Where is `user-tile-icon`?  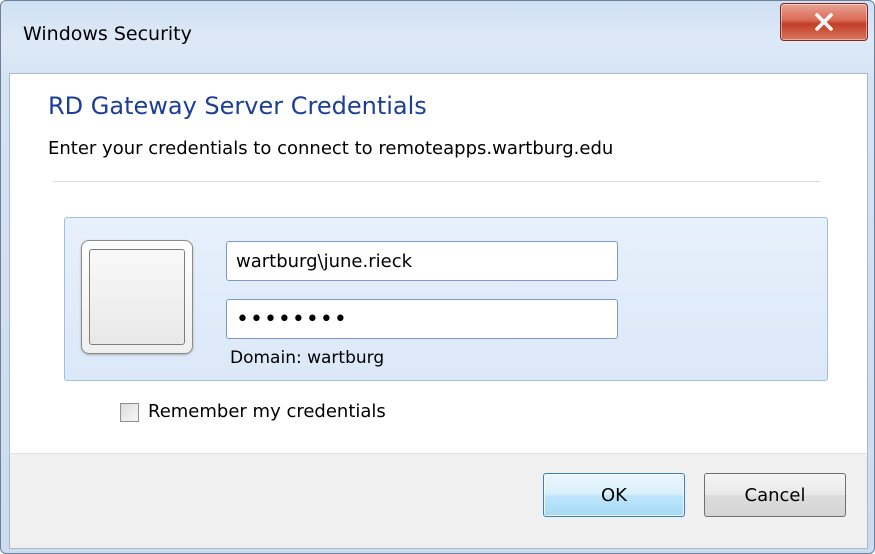
user-tile-icon is located at coordinates (137, 297).